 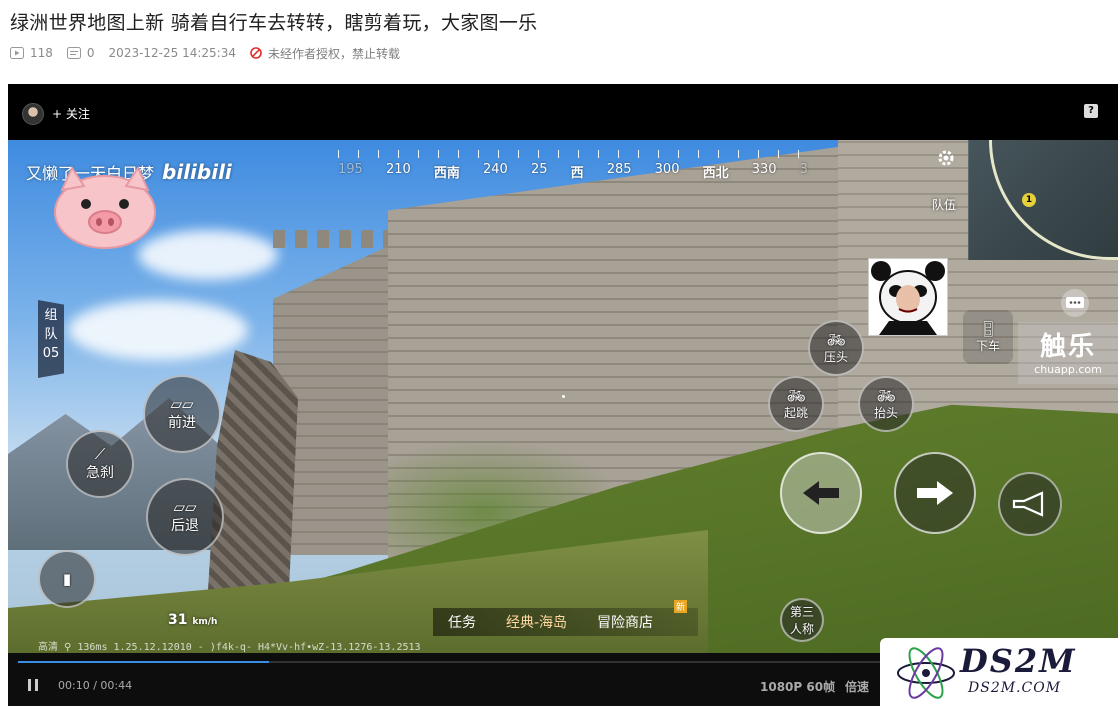 What do you see at coordinates (573, 171) in the screenshot?
I see `compass-labels: 195 210 西南 240 25 西 285 300 西北 330 3` at bounding box center [573, 171].